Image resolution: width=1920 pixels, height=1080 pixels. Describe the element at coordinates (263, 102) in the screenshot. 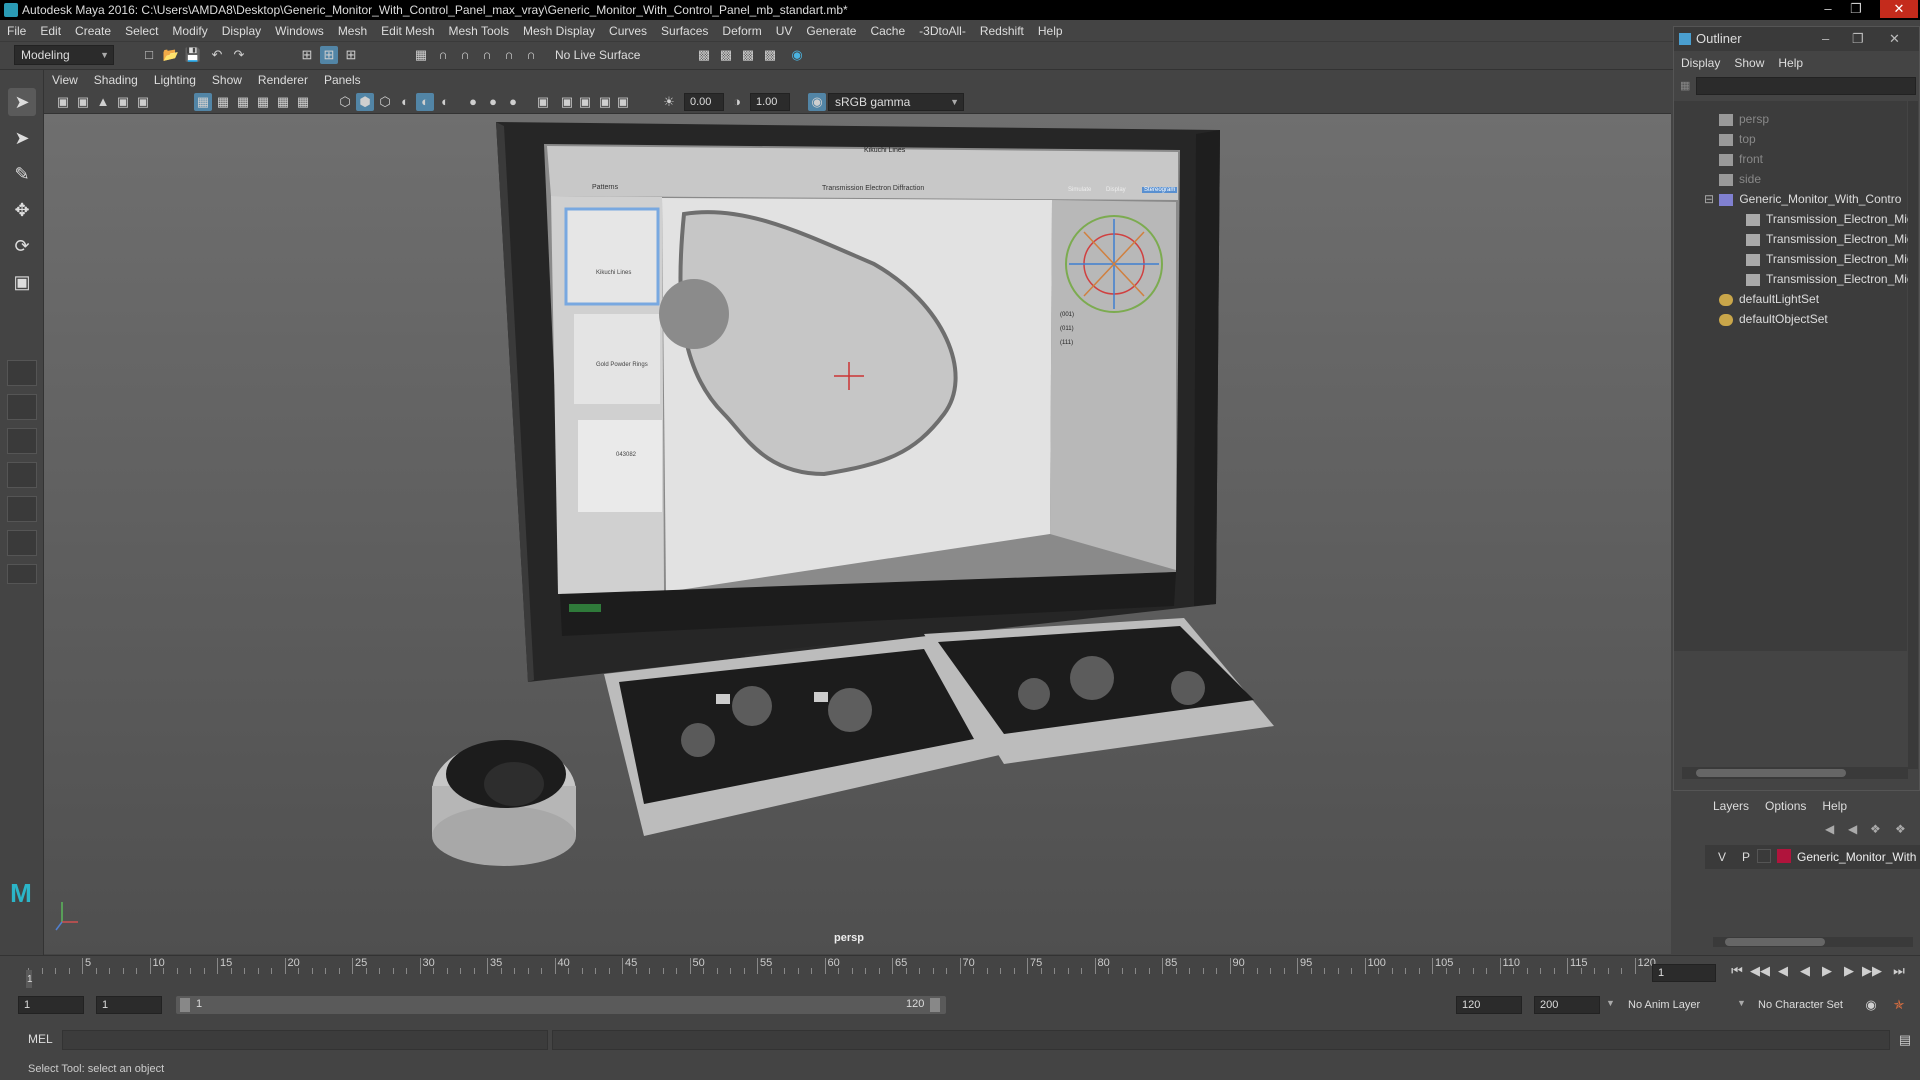

I see `gate-mask2-icon: ▦` at that location.